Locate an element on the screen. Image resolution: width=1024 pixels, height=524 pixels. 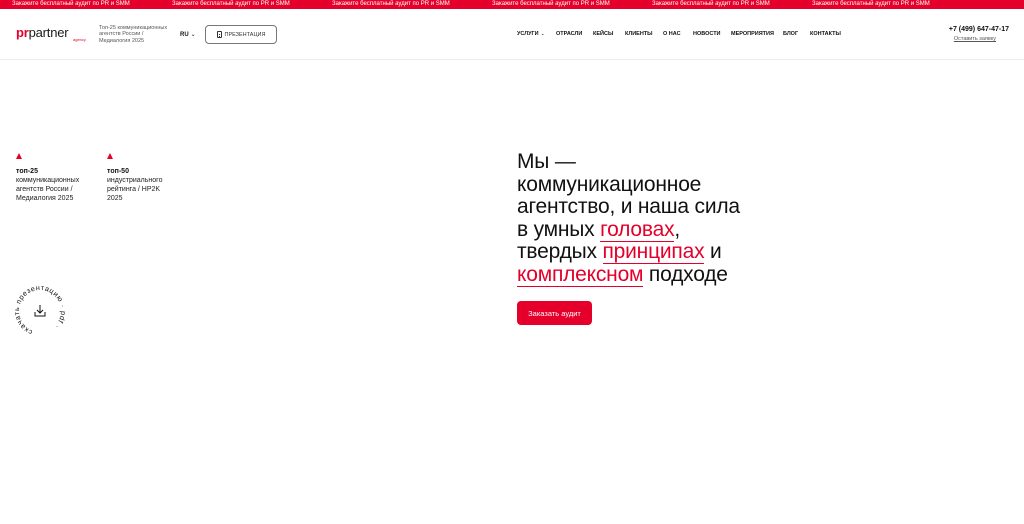
presentation-button-label: ПРЕЗЕНТАЦИЯ is located at coordinates (245, 34).